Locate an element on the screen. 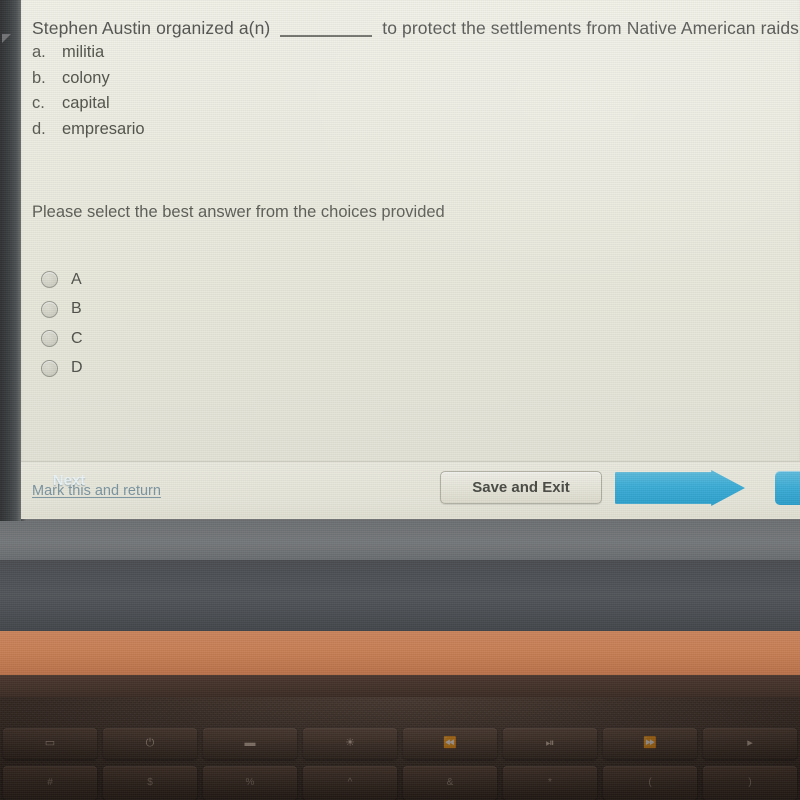 The height and width of the screenshot is (800, 800). deck-front-edge is located at coordinates (400, 686).